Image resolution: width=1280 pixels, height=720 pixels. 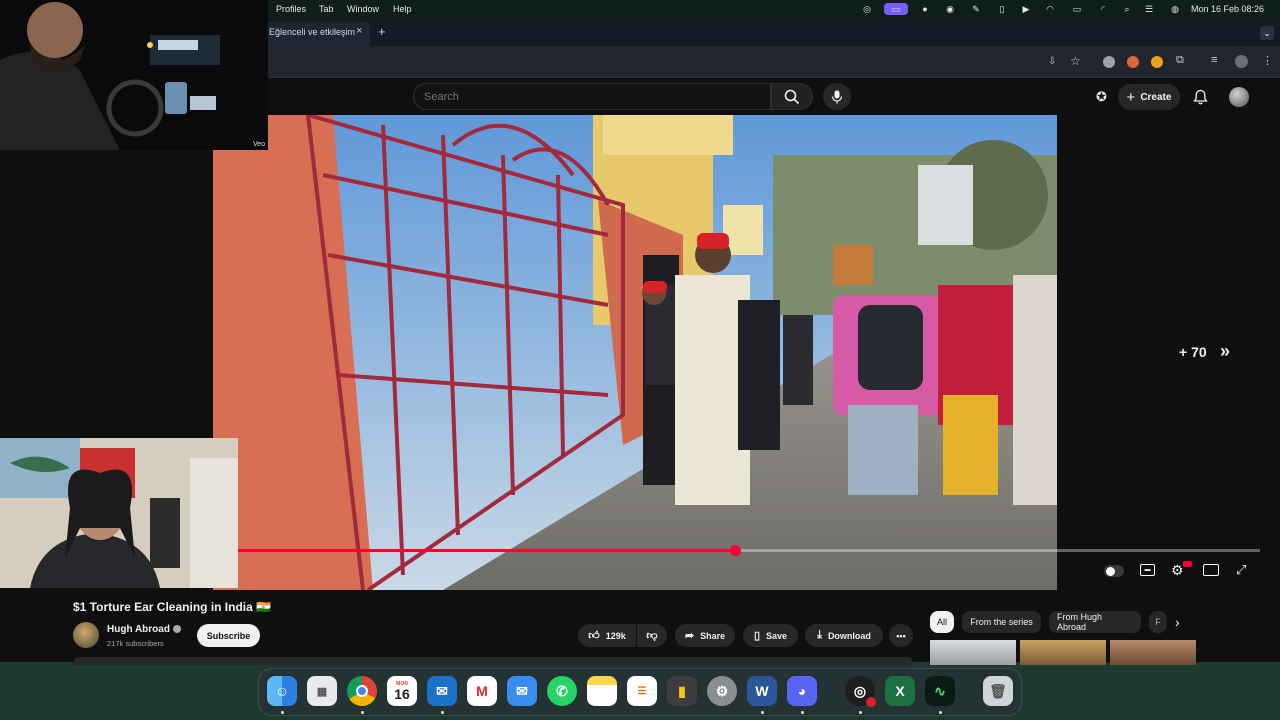 I want to click on account-avatar, so click(x=1239, y=97).